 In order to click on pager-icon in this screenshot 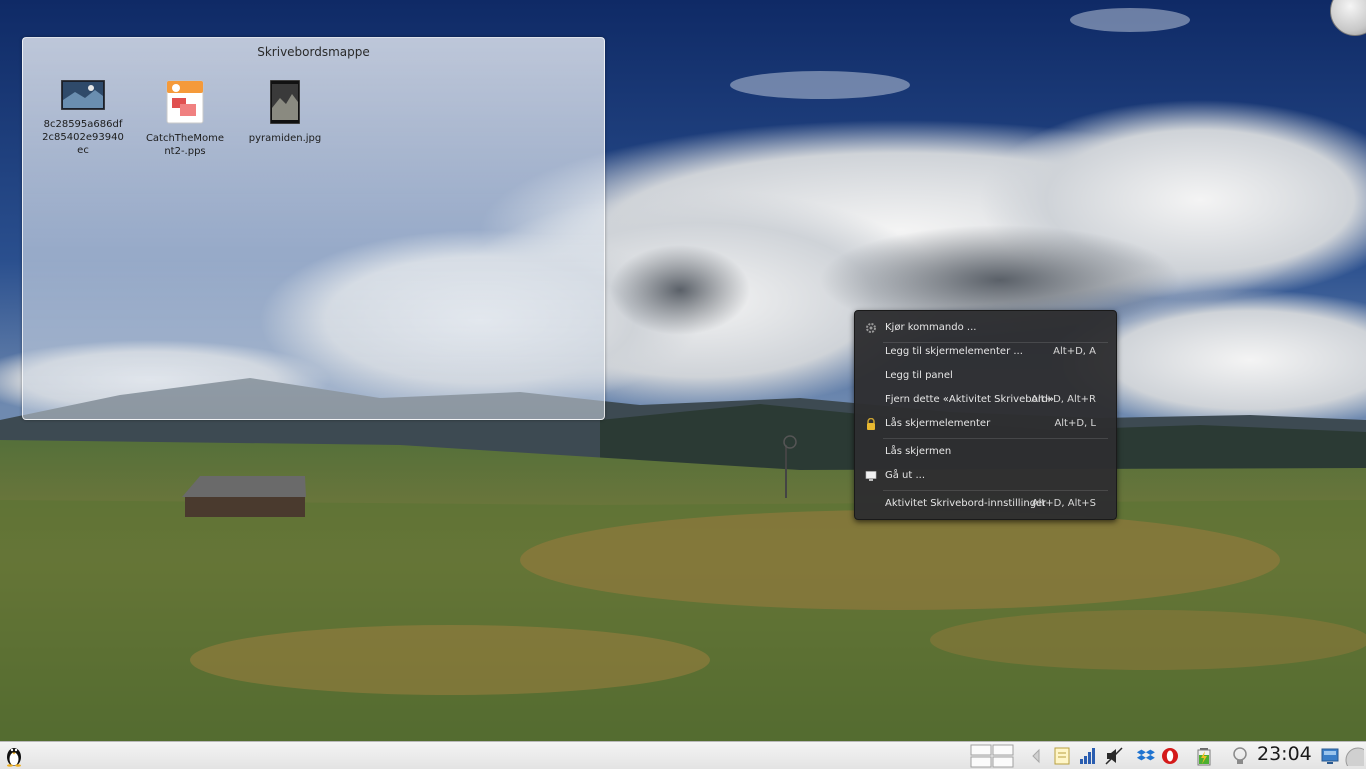, I will do `click(992, 756)`.